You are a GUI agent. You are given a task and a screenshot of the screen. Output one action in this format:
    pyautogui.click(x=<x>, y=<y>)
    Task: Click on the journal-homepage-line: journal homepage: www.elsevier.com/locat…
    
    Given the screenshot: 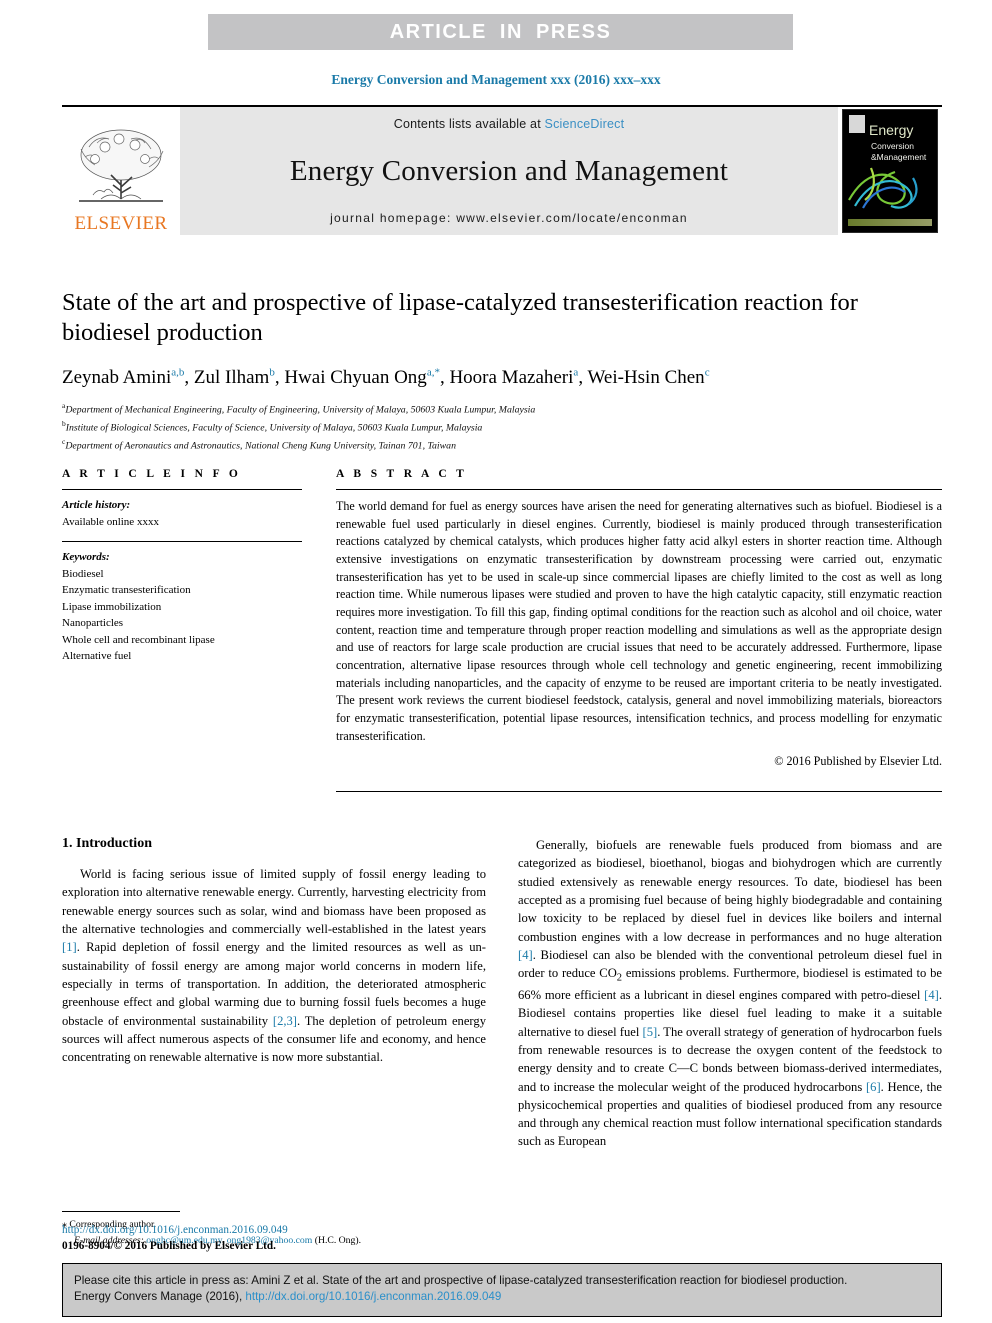 What is the action you would take?
    pyautogui.click(x=509, y=218)
    